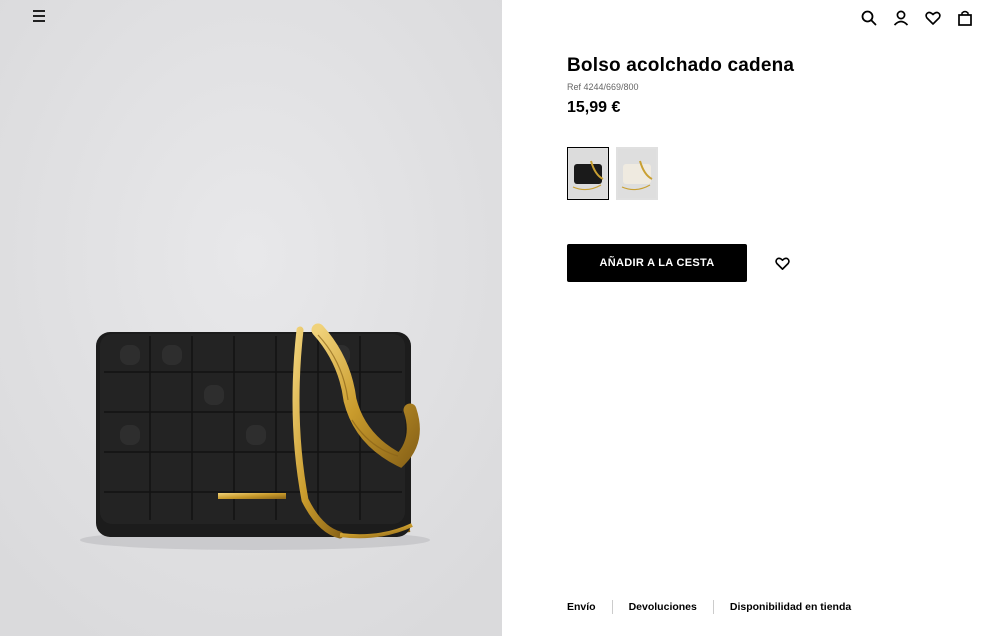 The height and width of the screenshot is (636, 985). What do you see at coordinates (965, 18) in the screenshot?
I see `shopping-bag-icon` at bounding box center [965, 18].